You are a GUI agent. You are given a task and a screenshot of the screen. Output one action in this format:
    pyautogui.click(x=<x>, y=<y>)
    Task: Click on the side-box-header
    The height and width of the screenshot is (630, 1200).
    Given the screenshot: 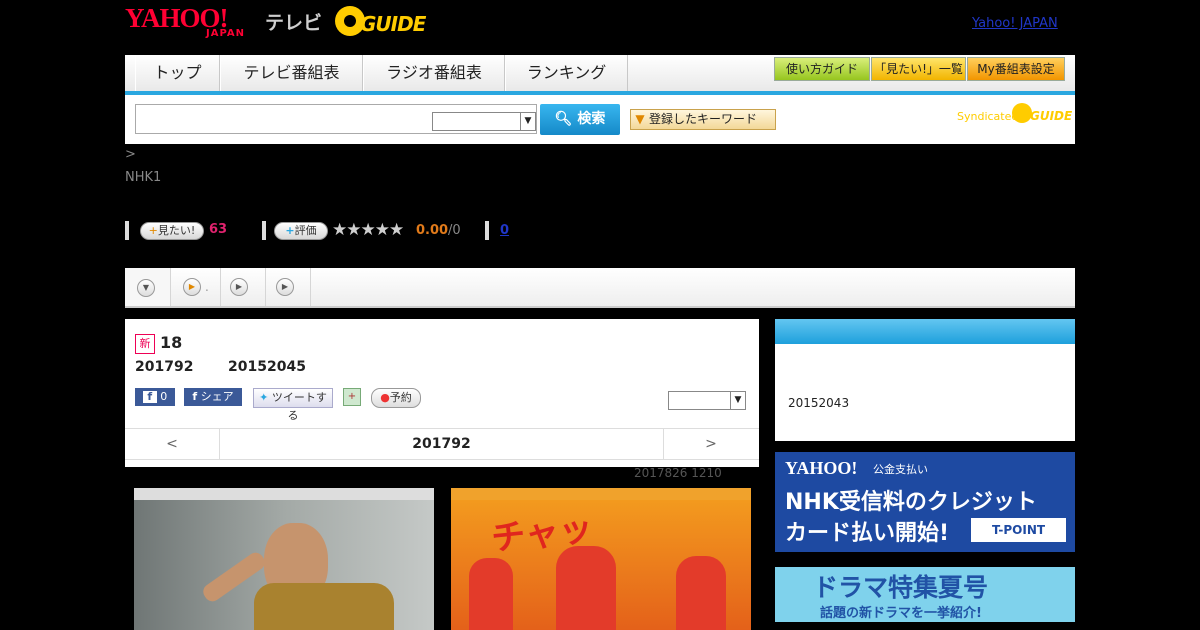 What is the action you would take?
    pyautogui.click(x=925, y=331)
    